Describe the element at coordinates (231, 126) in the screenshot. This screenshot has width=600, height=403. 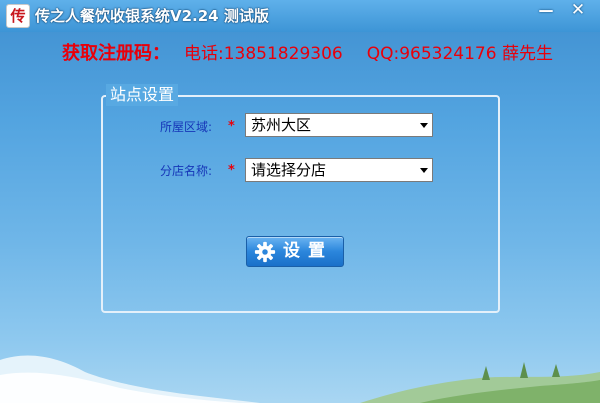
I see `region-required-mark: *` at that location.